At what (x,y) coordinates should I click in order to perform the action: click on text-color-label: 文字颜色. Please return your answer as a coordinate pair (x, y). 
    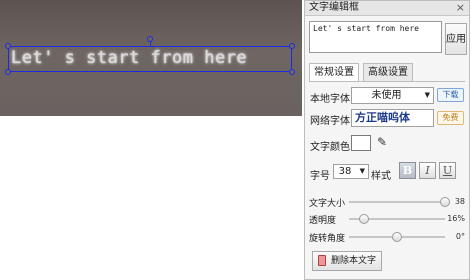
    Looking at the image, I should click on (330, 147).